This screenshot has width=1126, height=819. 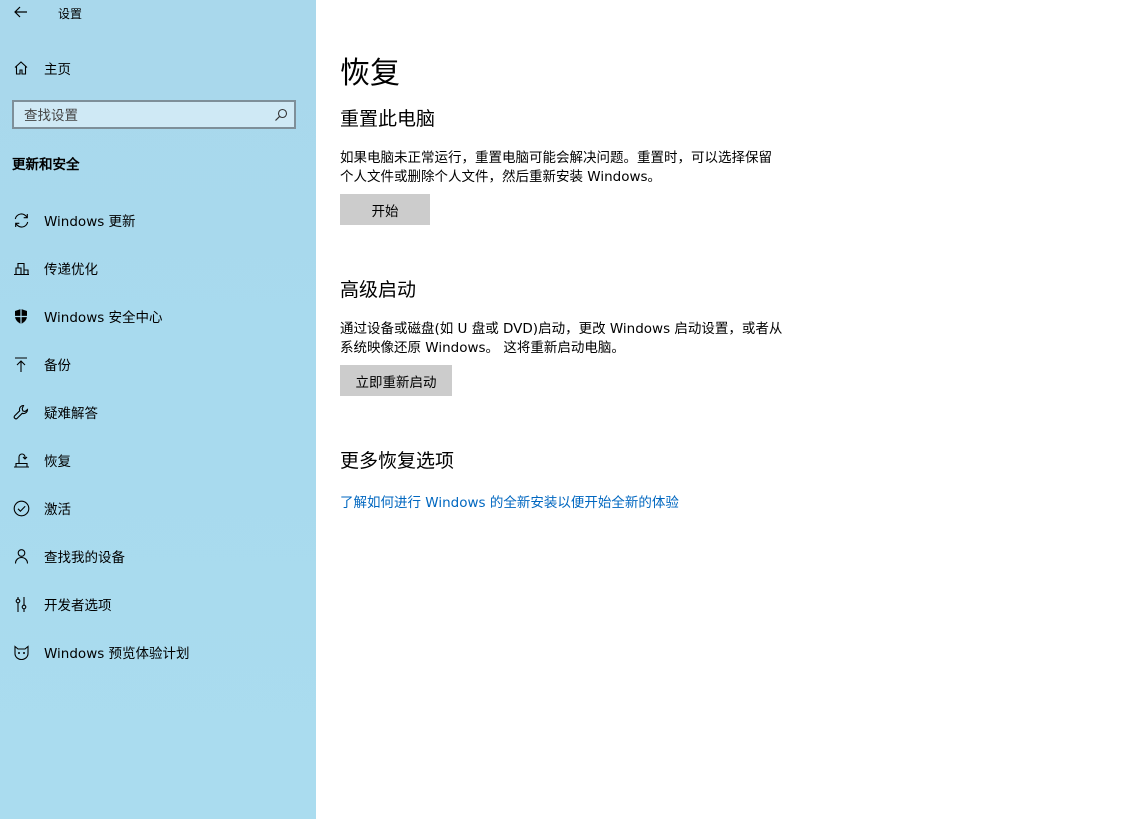 I want to click on sidebar-item-label: 备份, so click(x=57, y=366).